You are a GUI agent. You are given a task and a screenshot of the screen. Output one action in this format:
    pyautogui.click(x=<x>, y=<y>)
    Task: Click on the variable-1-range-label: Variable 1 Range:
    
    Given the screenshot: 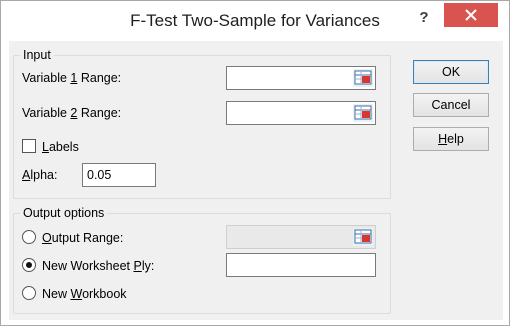 What is the action you would take?
    pyautogui.click(x=72, y=78)
    